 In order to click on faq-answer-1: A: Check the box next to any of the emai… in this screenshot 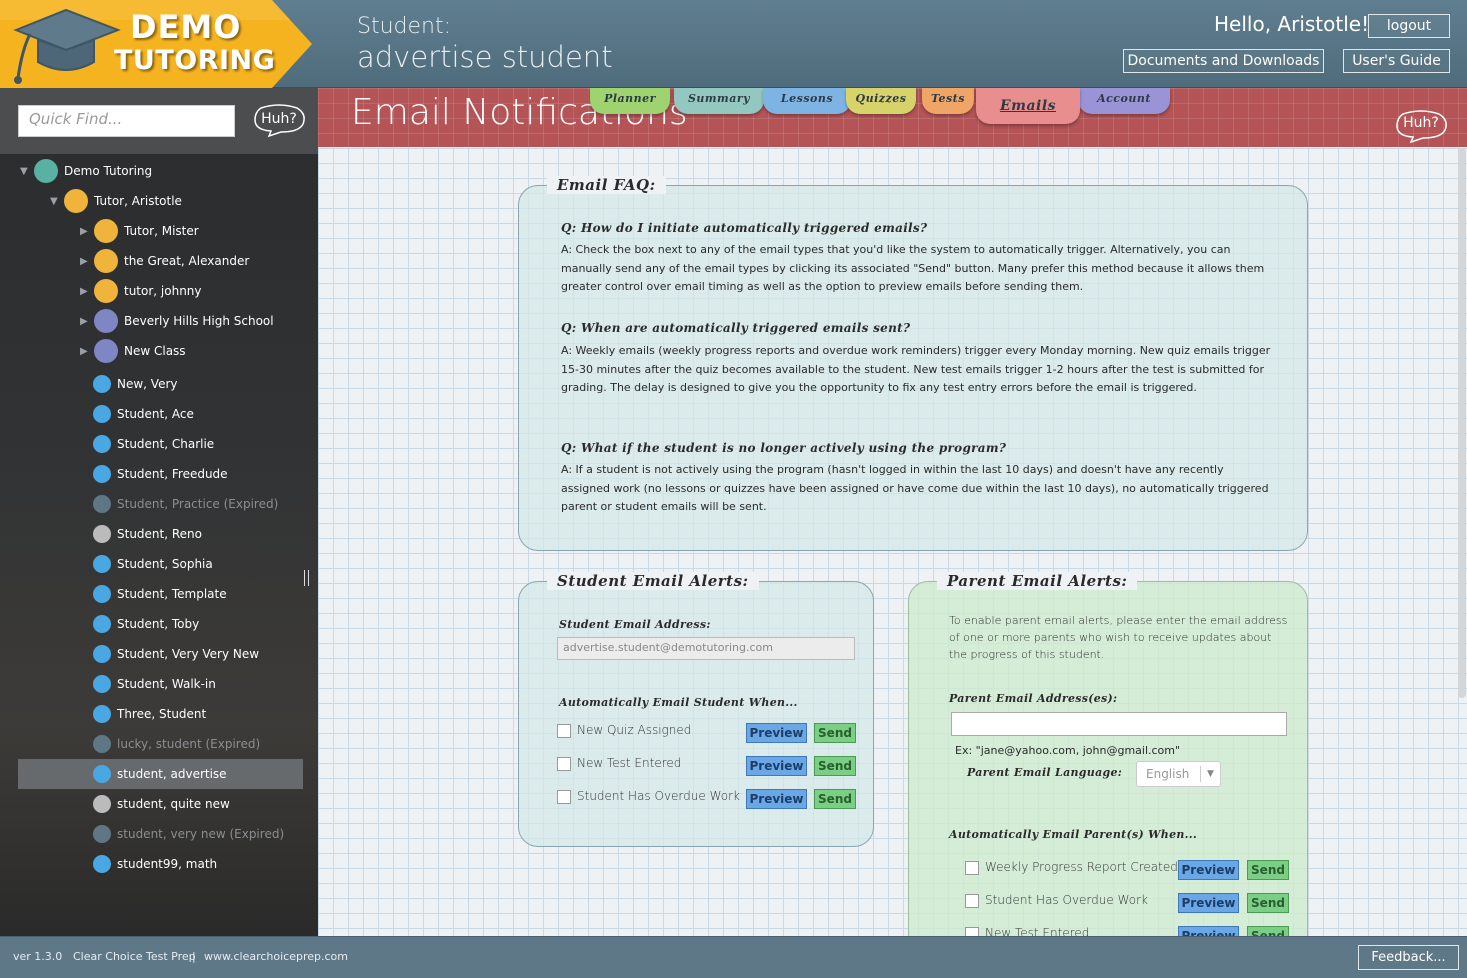, I will do `click(913, 268)`.